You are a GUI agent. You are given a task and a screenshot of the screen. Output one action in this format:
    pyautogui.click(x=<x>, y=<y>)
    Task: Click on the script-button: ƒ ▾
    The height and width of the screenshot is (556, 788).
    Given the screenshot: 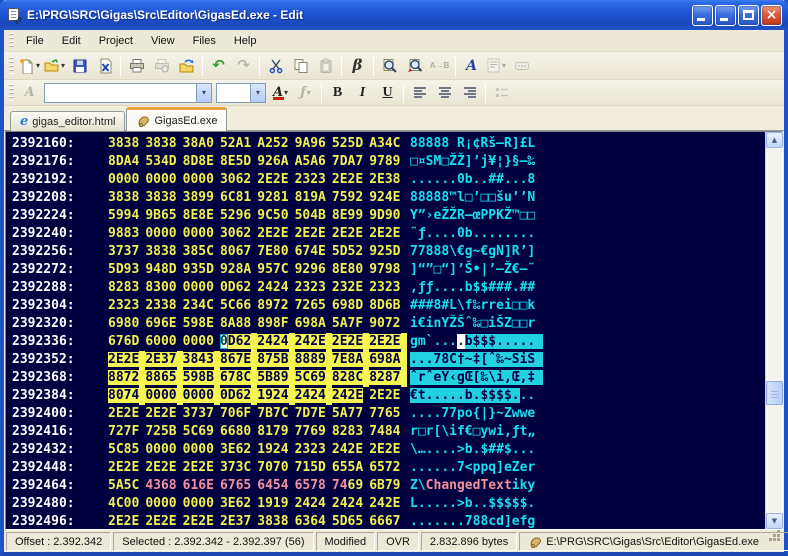 What is the action you would take?
    pyautogui.click(x=305, y=92)
    